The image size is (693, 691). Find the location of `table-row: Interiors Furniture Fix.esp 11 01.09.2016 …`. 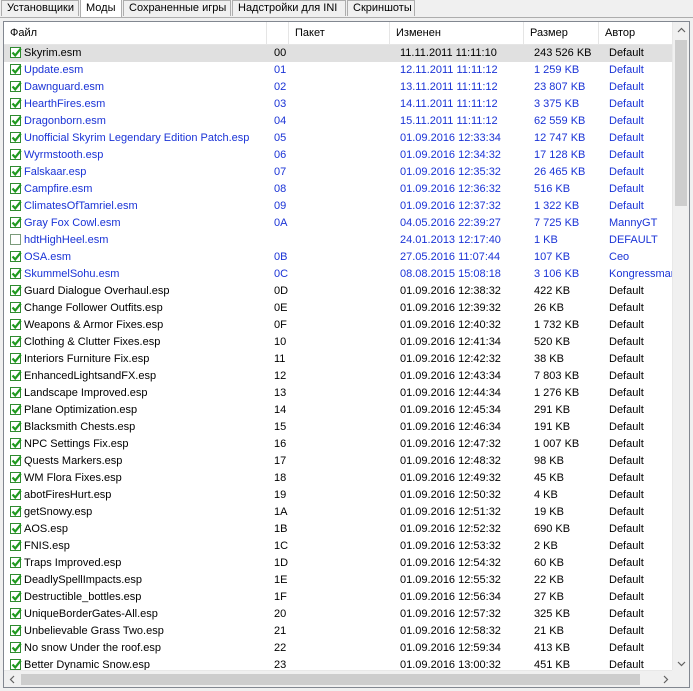

table-row: Interiors Furniture Fix.esp 11 01.09.2016 … is located at coordinates (339, 359).